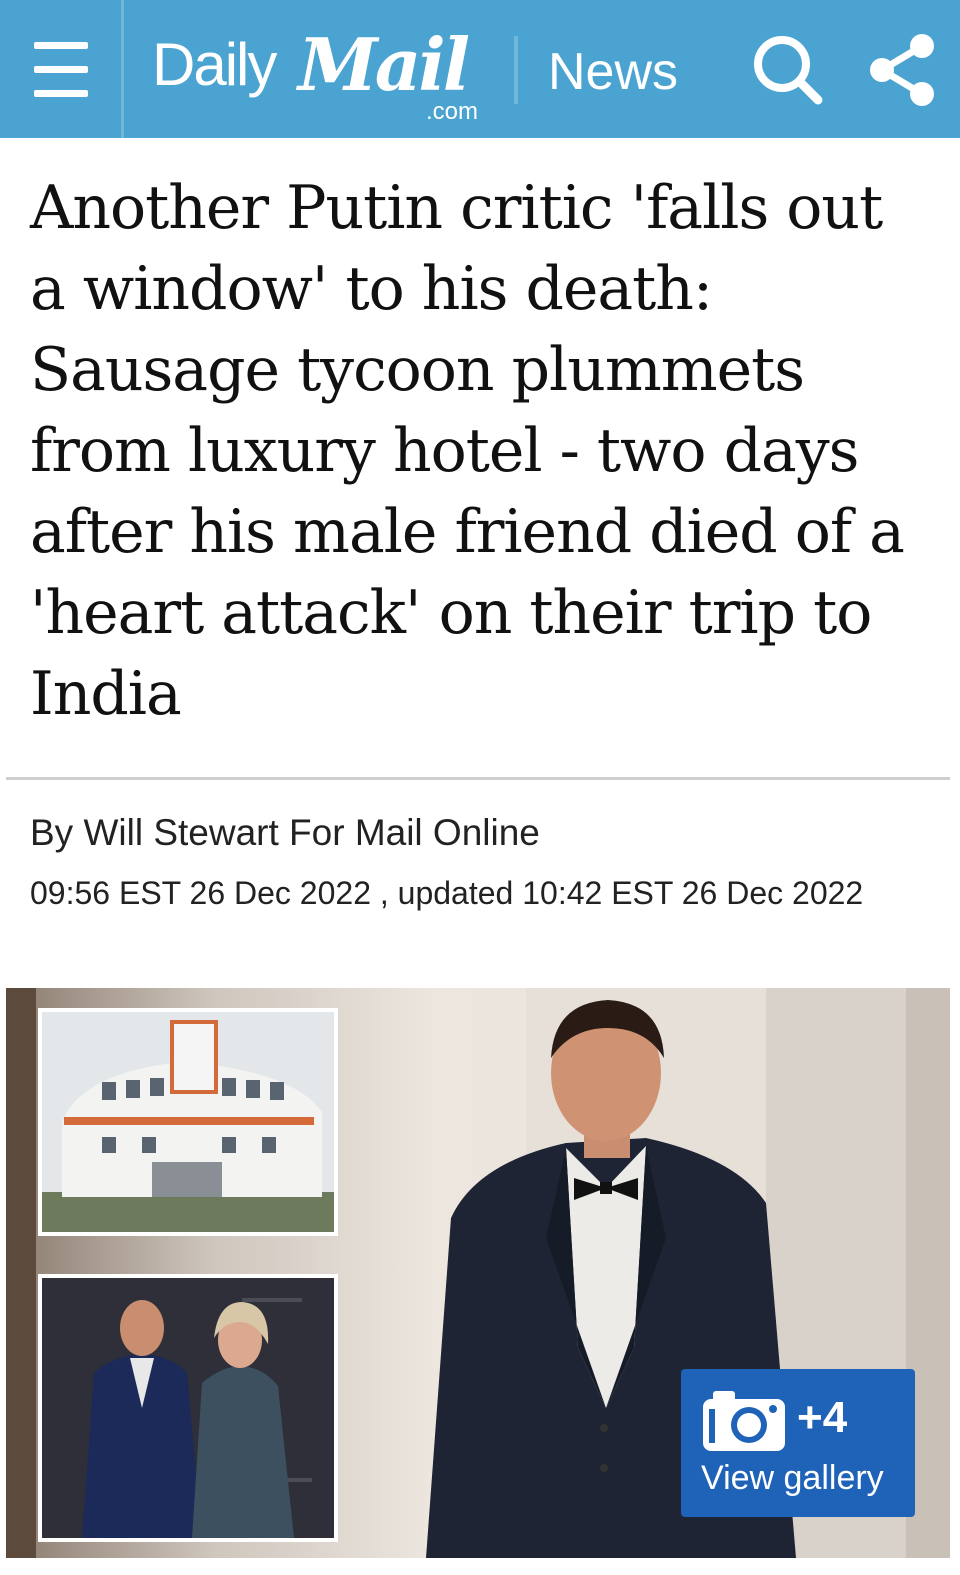 The width and height of the screenshot is (960, 1575). Describe the element at coordinates (384, 64) in the screenshot. I see `logo-mail-text: Mail` at that location.